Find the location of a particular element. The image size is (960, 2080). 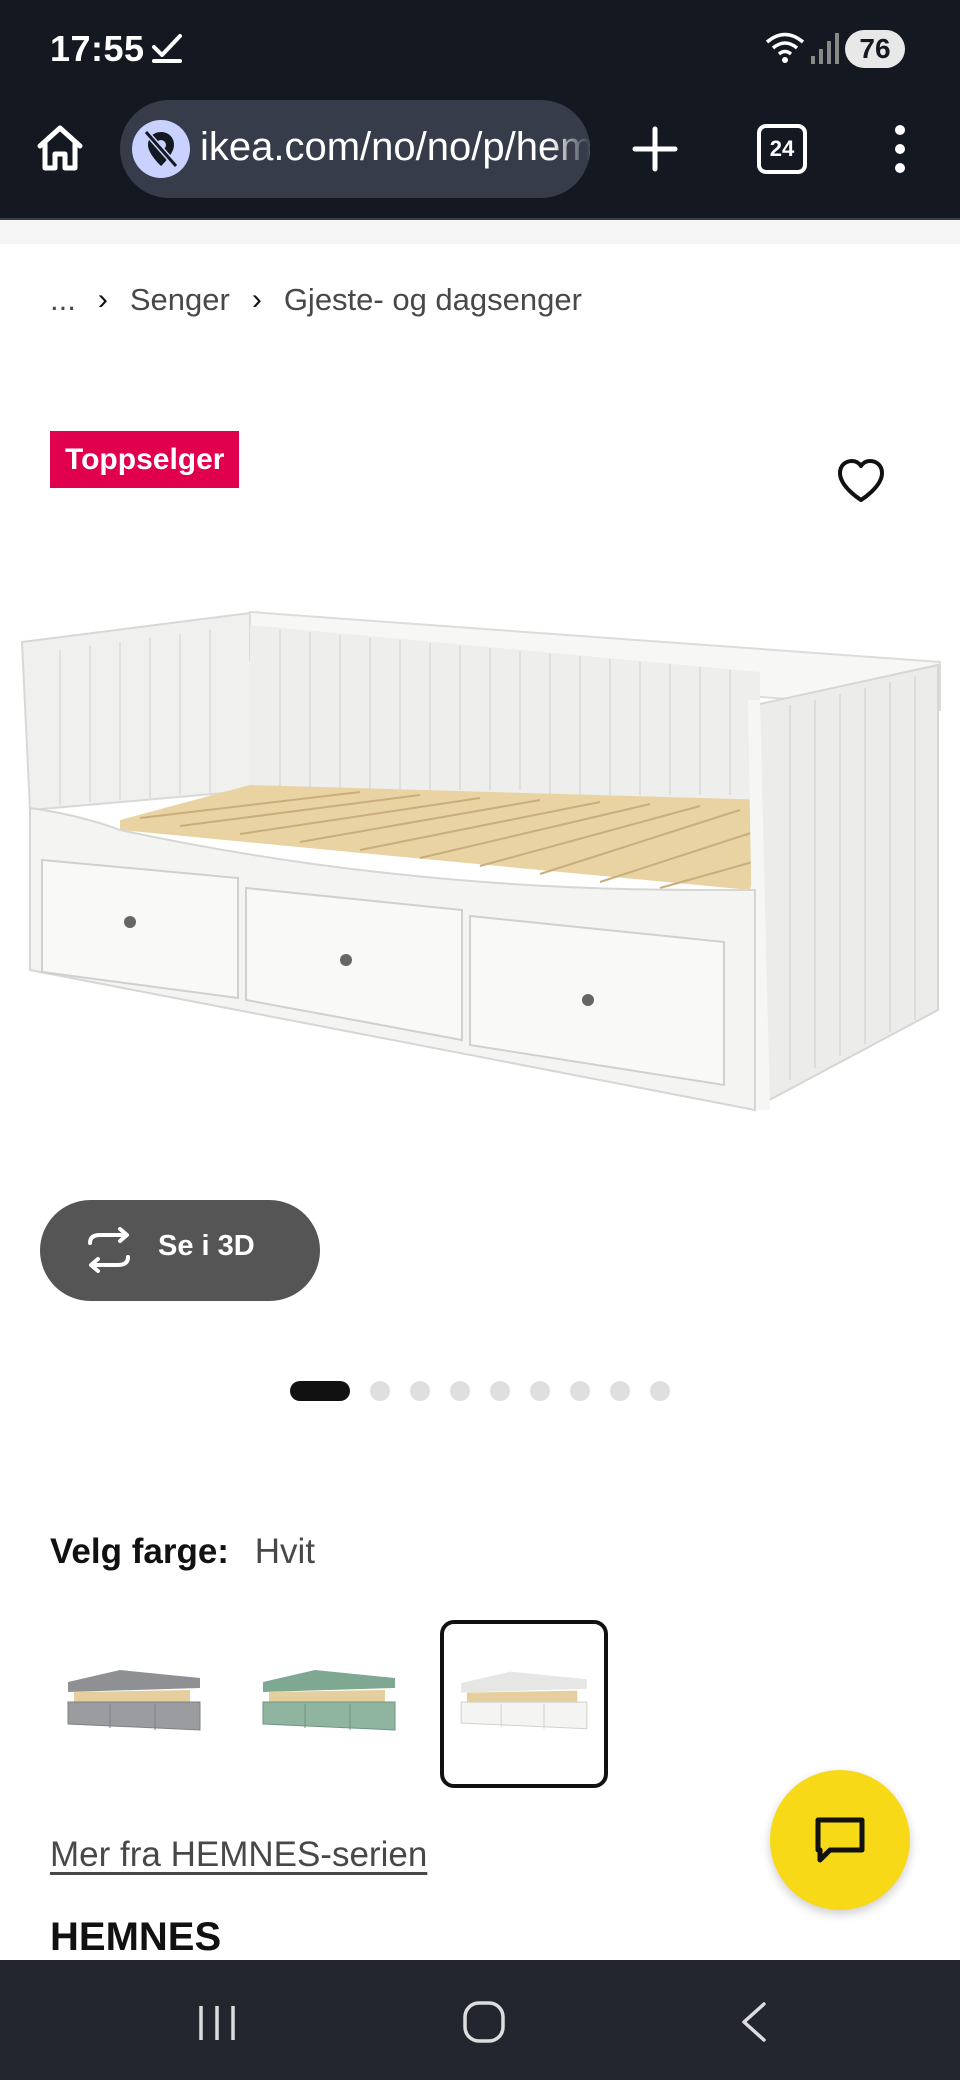

home-icon is located at coordinates (60, 148).